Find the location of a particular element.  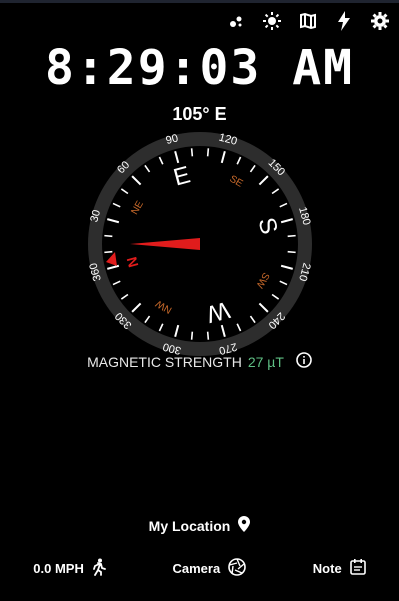

speed-value: 0.0 MPH is located at coordinates (58, 568).